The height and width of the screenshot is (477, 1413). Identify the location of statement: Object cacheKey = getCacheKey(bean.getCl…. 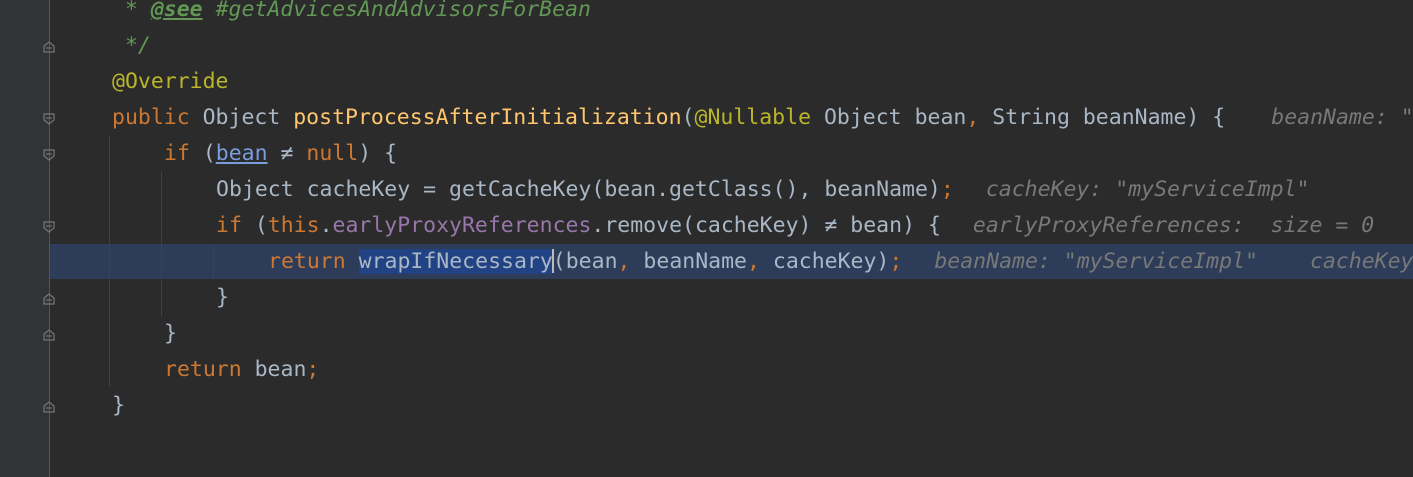
(578, 189).